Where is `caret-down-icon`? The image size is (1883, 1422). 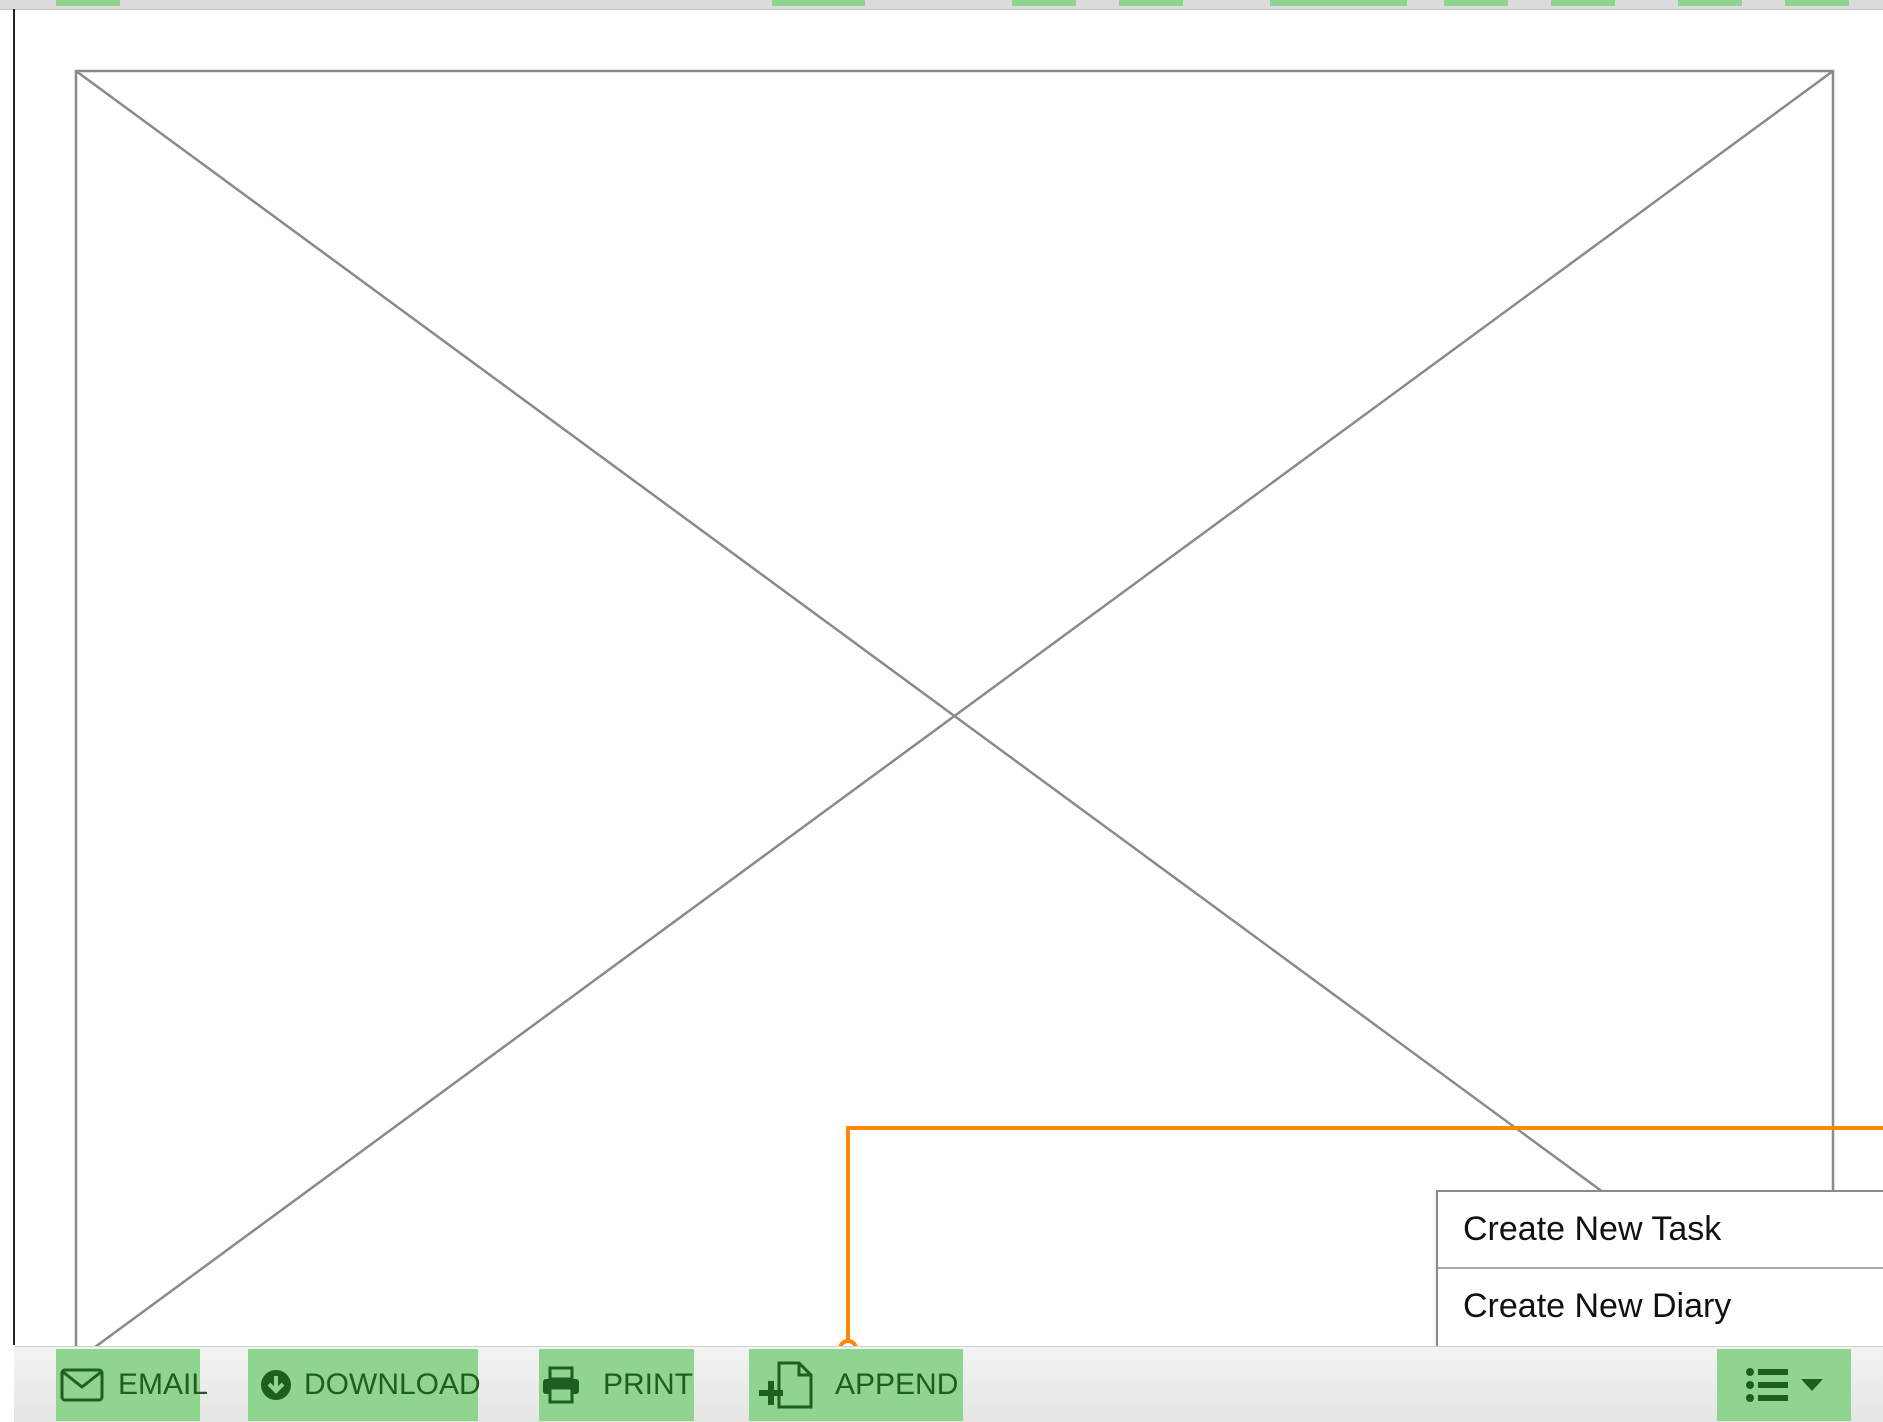 caret-down-icon is located at coordinates (1812, 1385).